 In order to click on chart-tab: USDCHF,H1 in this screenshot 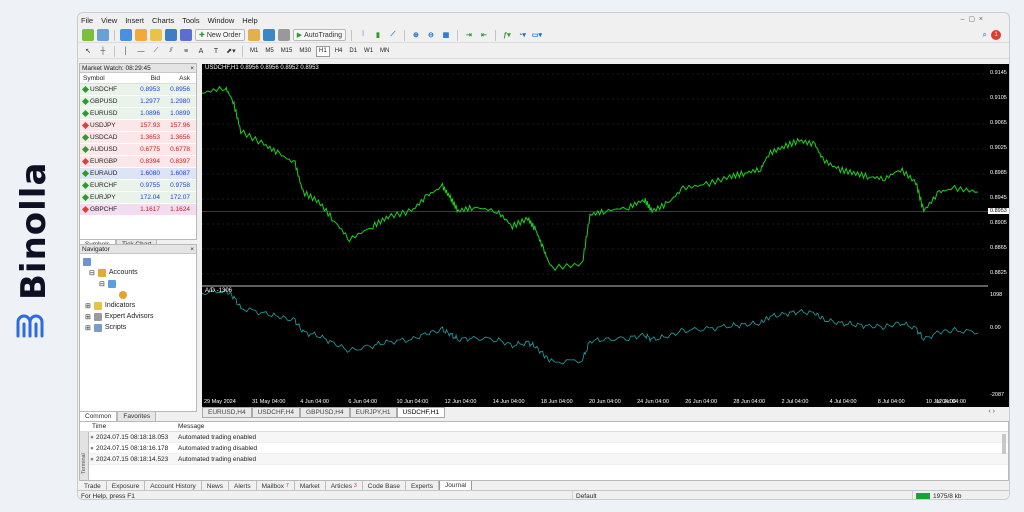, I will do `click(421, 412)`.